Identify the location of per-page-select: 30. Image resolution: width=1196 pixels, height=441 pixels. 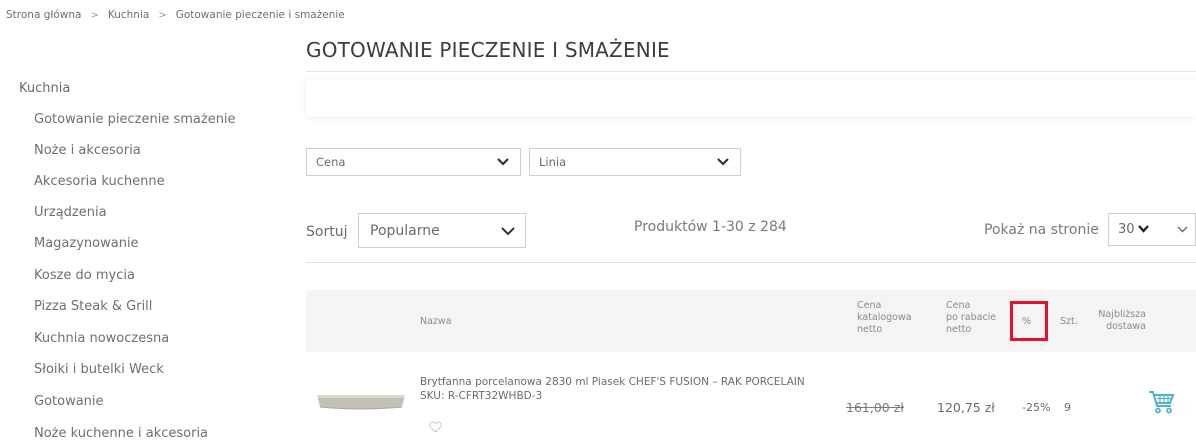
(1152, 229).